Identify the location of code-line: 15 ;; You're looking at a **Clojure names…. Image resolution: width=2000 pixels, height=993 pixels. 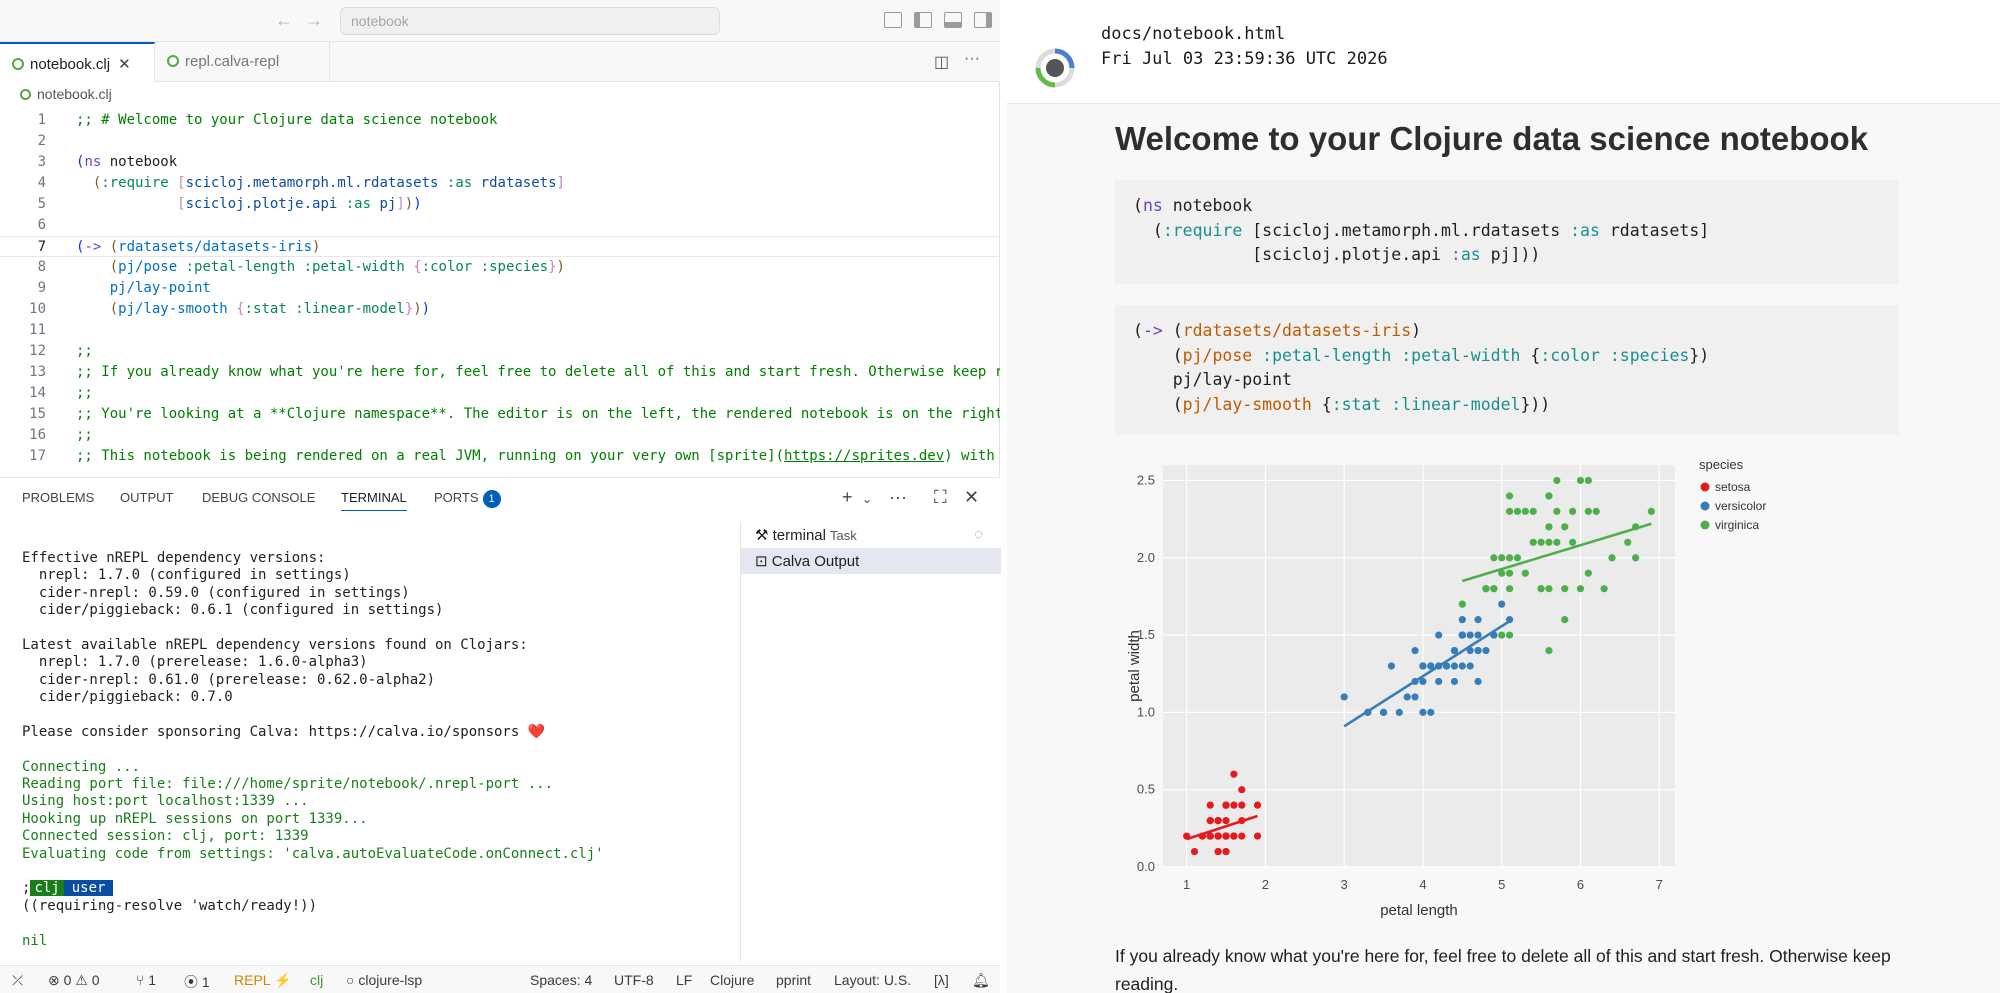
(500, 414).